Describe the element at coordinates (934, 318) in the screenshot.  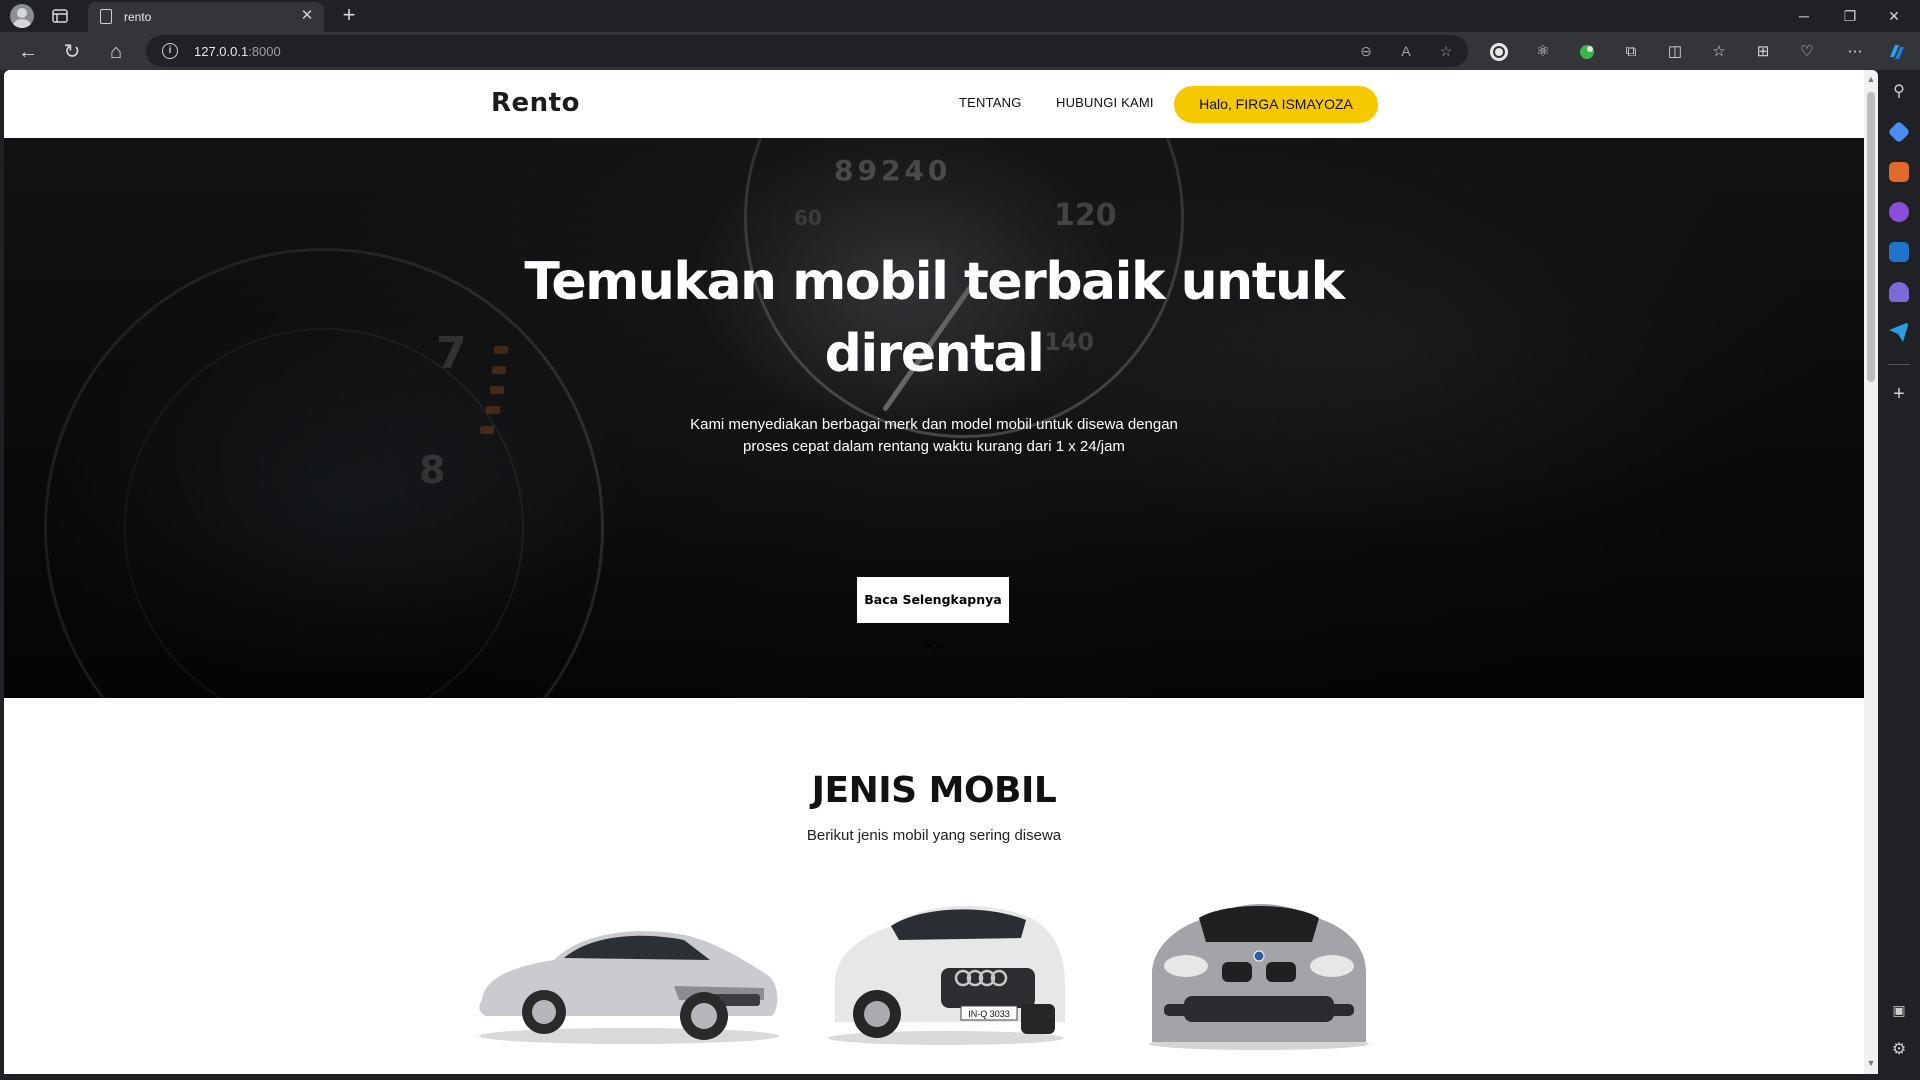
I see `hero-title: Temukan mobil terbaik untuk dirental` at that location.